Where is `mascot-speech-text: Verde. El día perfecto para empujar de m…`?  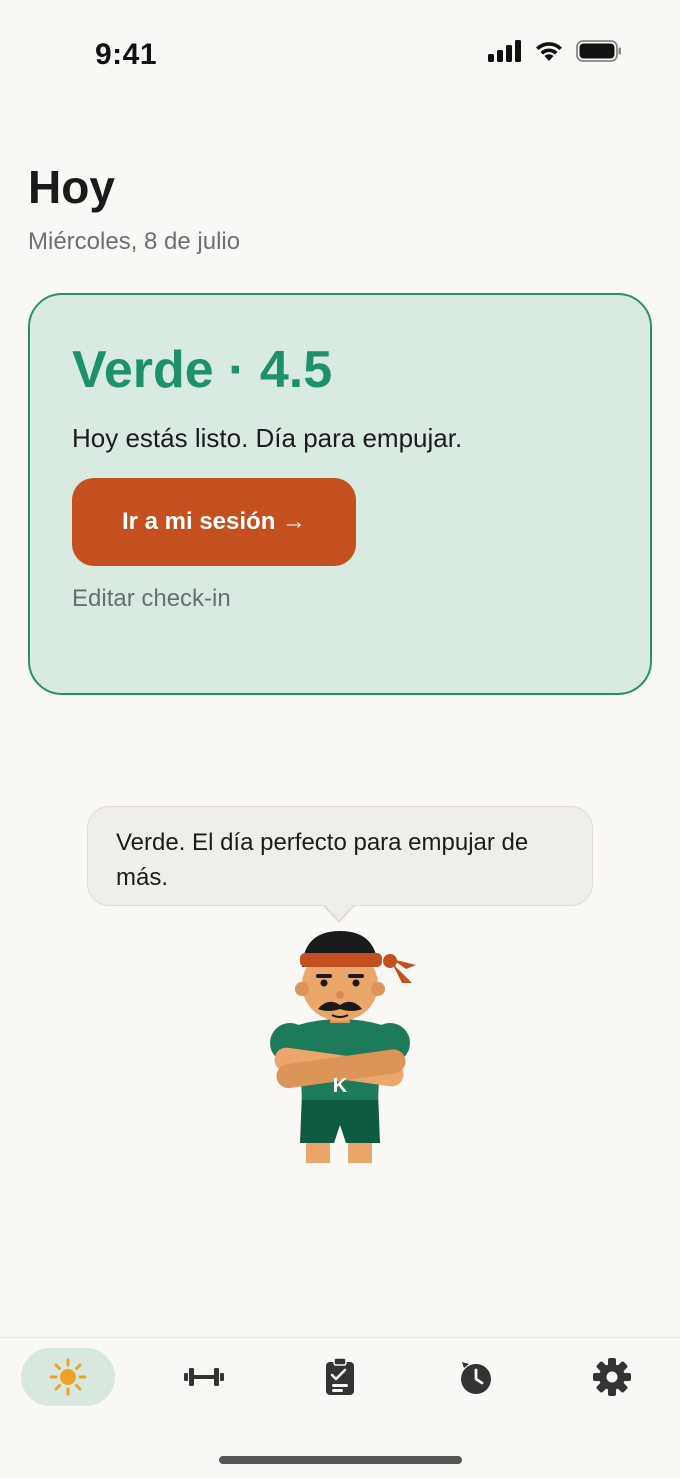
mascot-speech-text: Verde. El día perfecto para empujar de m… is located at coordinates (322, 860).